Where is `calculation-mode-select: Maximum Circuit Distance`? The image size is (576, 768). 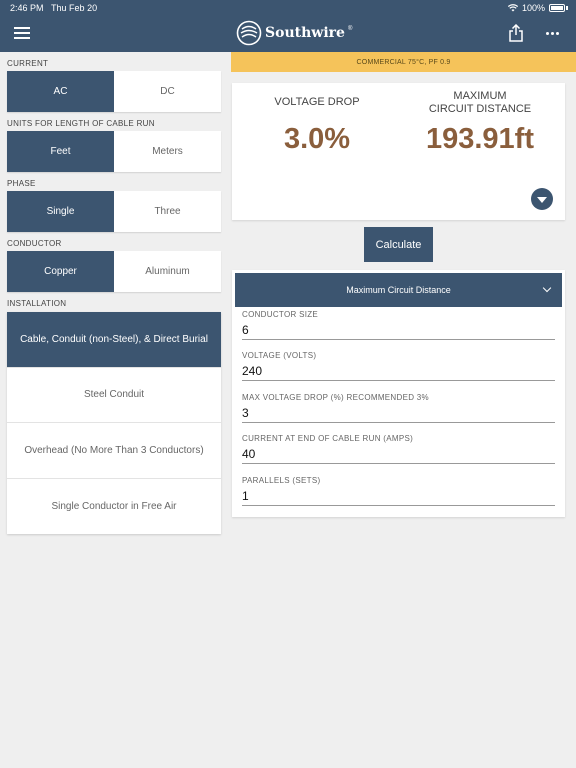 calculation-mode-select: Maximum Circuit Distance is located at coordinates (398, 290).